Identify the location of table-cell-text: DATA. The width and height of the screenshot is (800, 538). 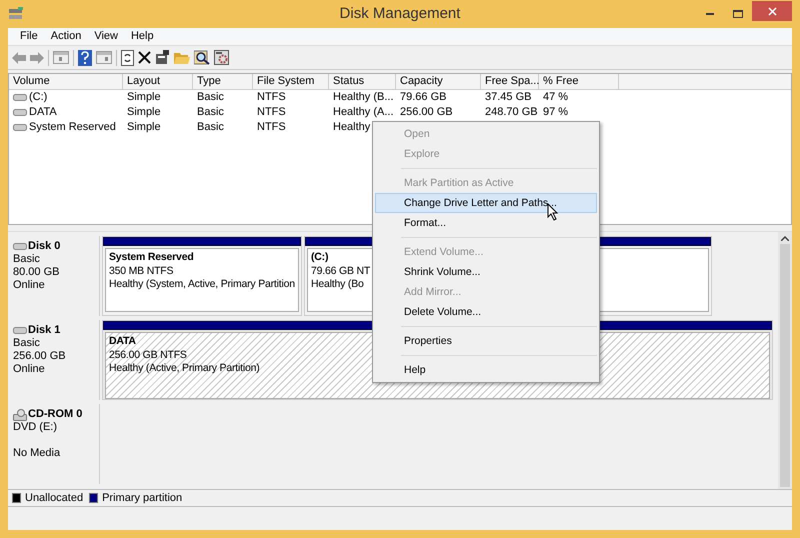
(43, 112).